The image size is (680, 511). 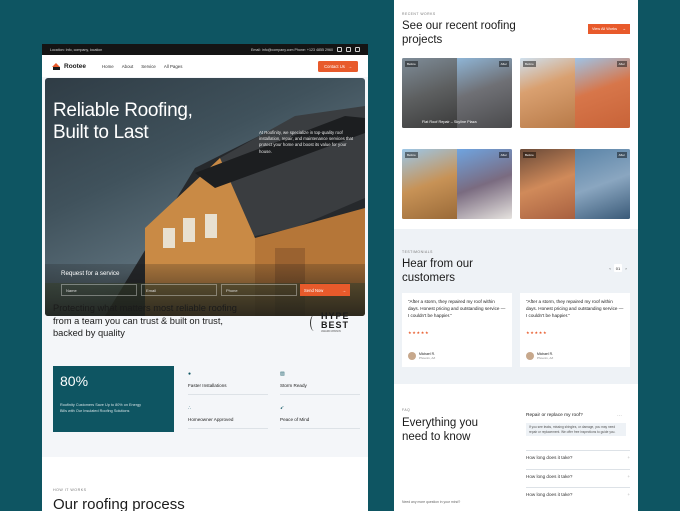 What do you see at coordinates (119, 503) in the screenshot?
I see `how-it-works-title: Our roofing process` at bounding box center [119, 503].